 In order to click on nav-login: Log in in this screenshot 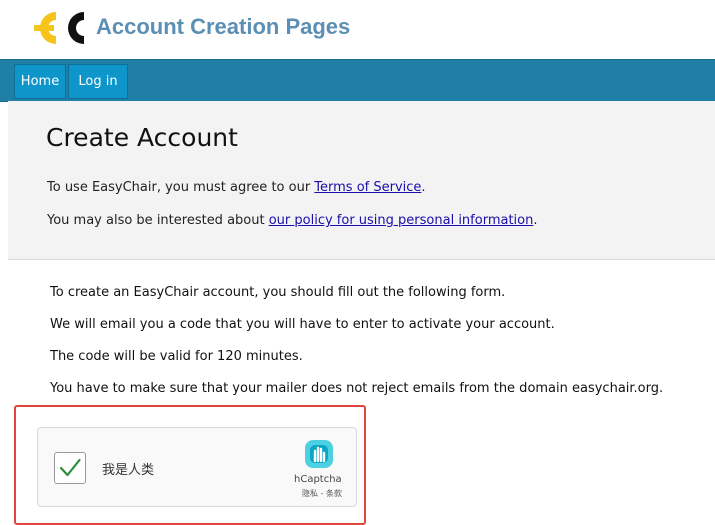, I will do `click(98, 81)`.